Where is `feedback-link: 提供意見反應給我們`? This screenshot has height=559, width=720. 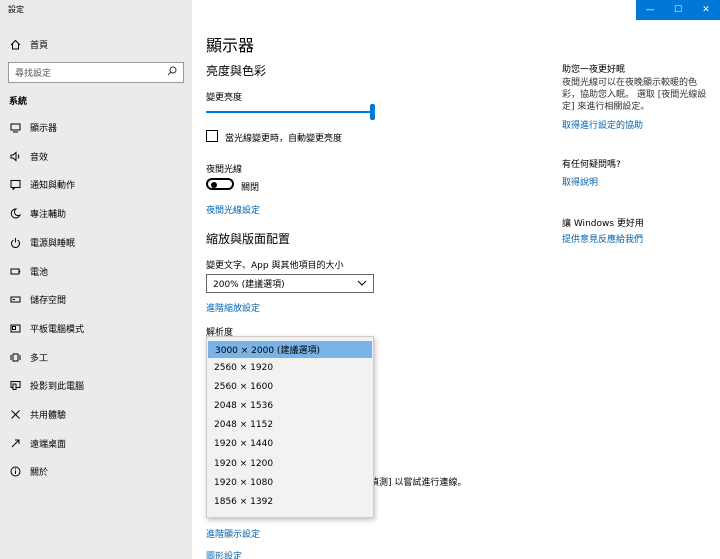 feedback-link: 提供意見反應給我們 is located at coordinates (602, 238).